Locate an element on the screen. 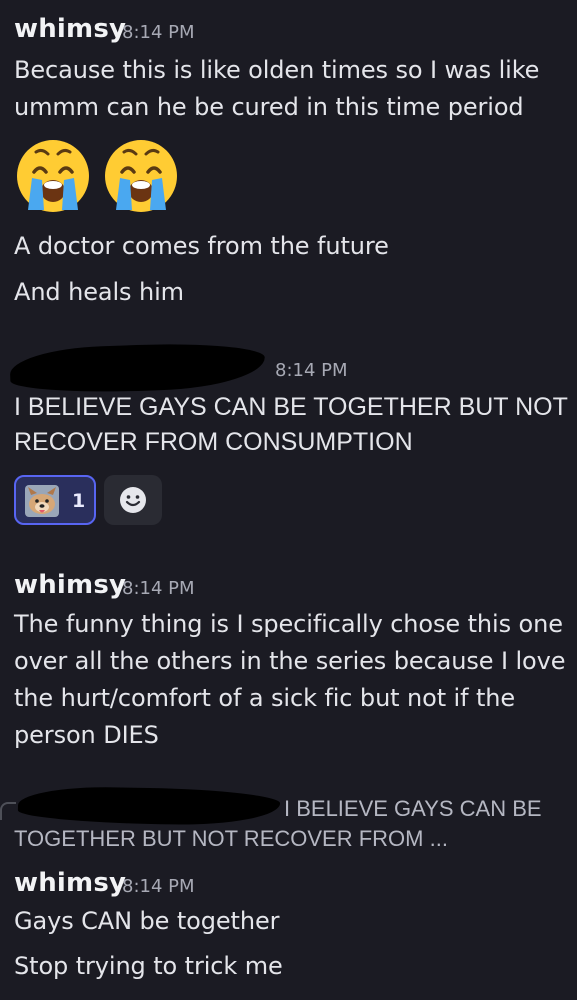 The height and width of the screenshot is (1000, 577). message-text-line: person DIES is located at coordinates (86, 735).